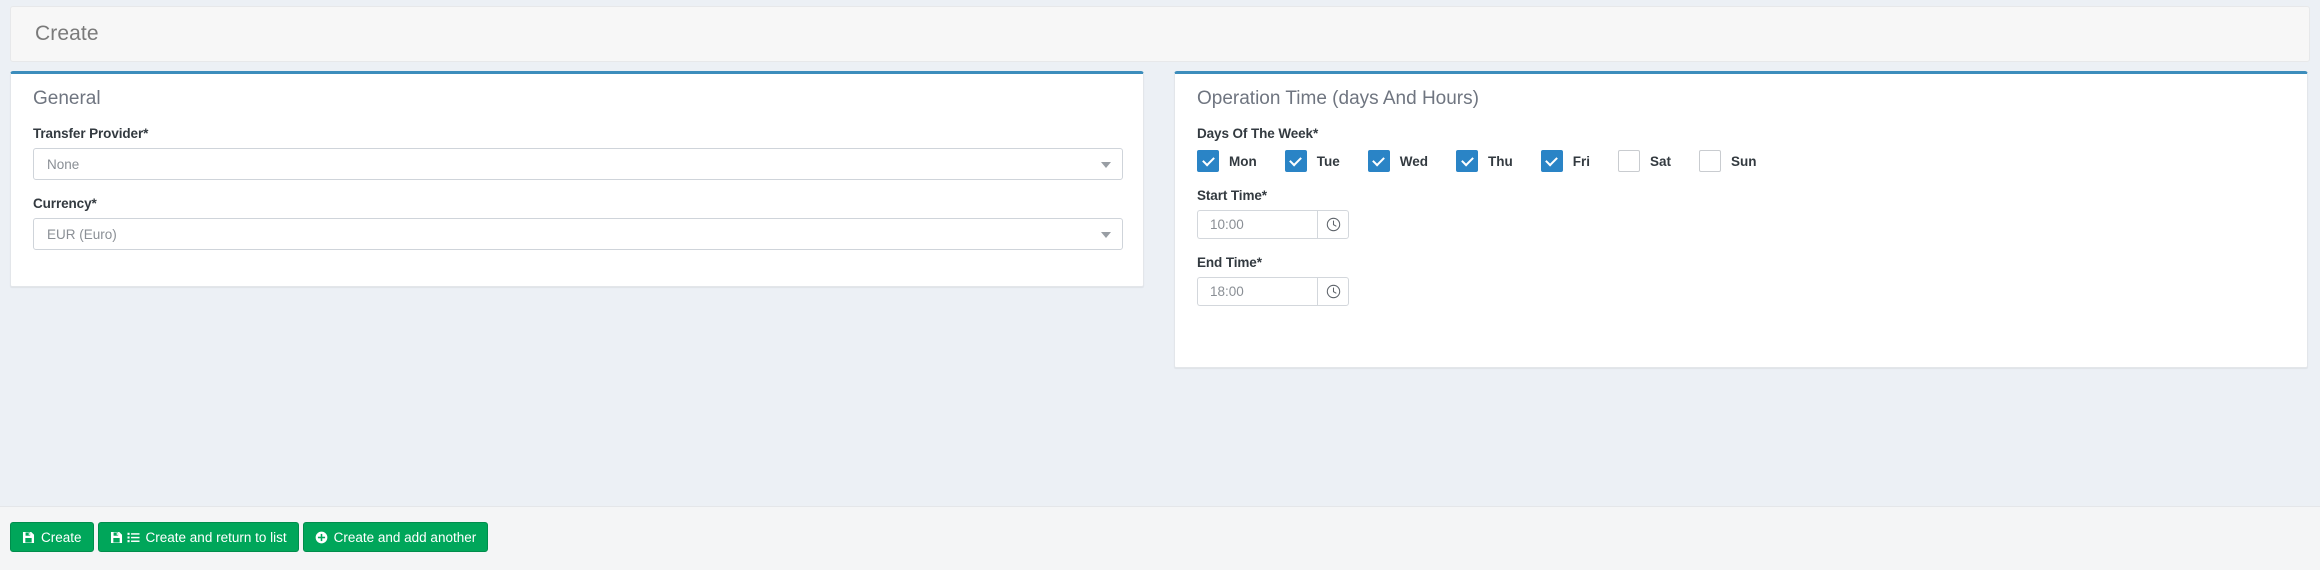 The width and height of the screenshot is (2320, 570). What do you see at coordinates (1243, 161) in the screenshot?
I see `day-label-mon: Mon` at bounding box center [1243, 161].